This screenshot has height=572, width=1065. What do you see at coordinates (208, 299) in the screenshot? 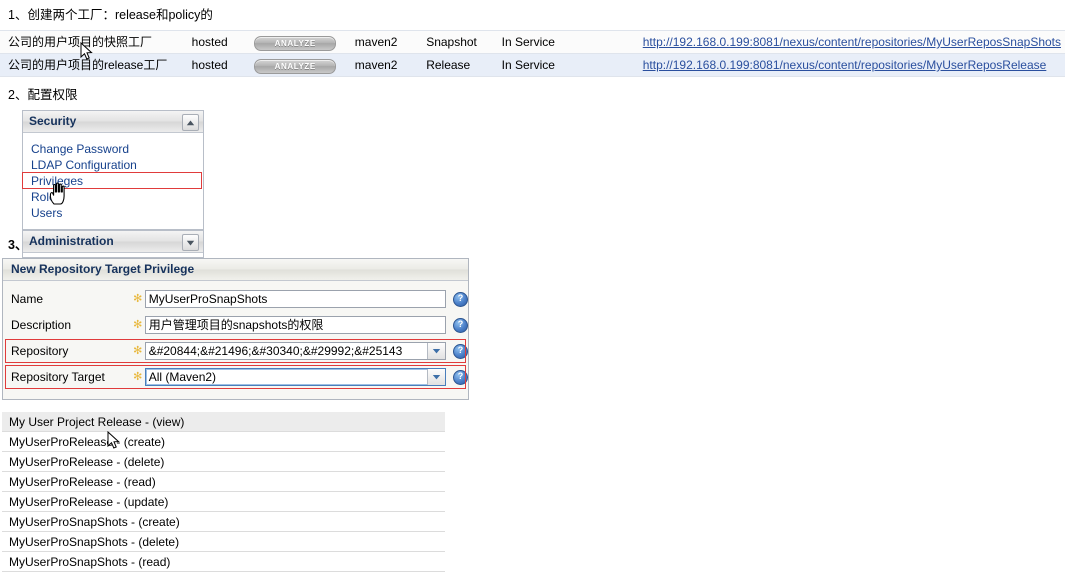
I see `field-value: MyUserProSnapShots` at bounding box center [208, 299].